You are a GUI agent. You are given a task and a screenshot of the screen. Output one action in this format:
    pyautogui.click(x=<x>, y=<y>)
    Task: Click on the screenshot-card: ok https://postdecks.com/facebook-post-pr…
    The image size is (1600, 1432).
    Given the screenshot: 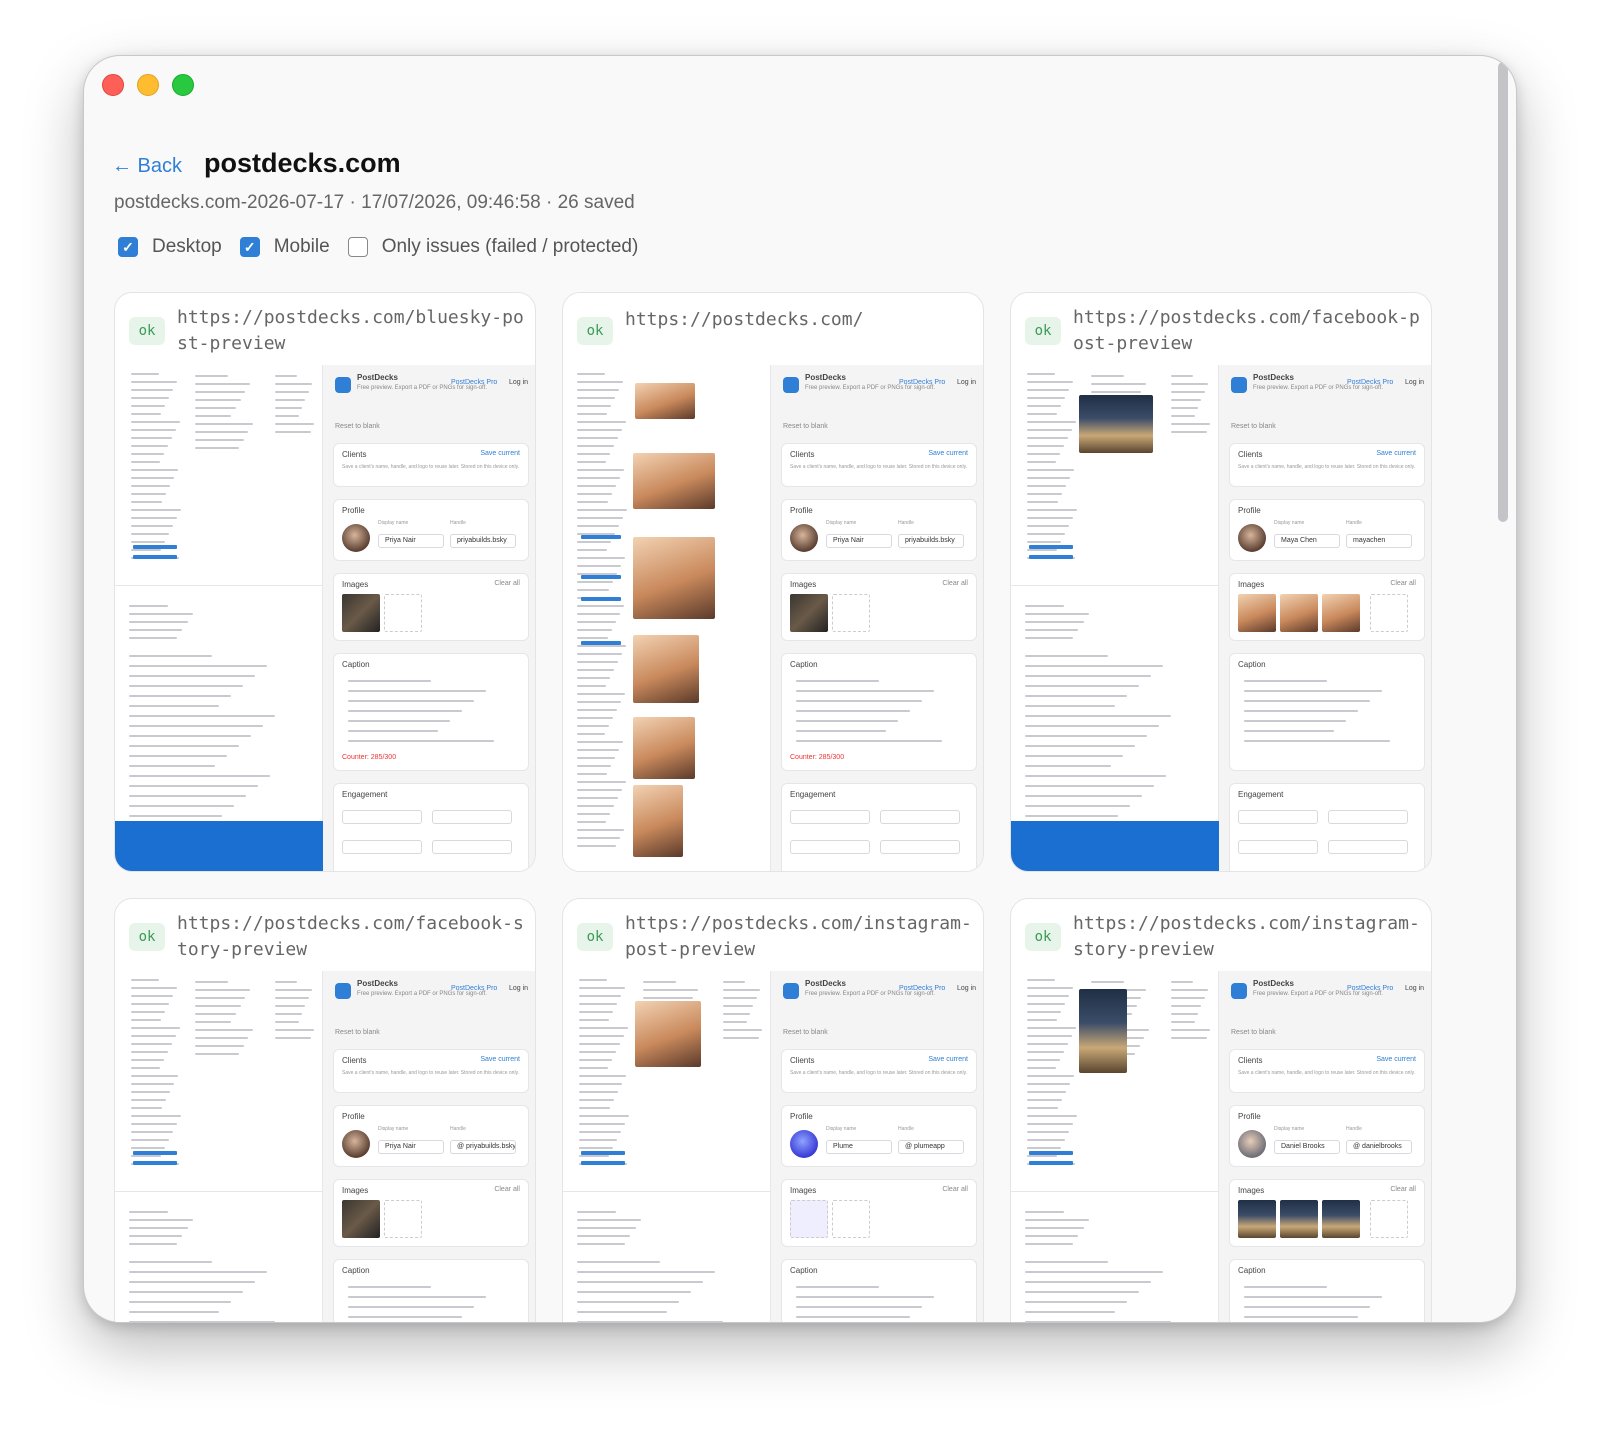 What is the action you would take?
    pyautogui.click(x=1221, y=582)
    